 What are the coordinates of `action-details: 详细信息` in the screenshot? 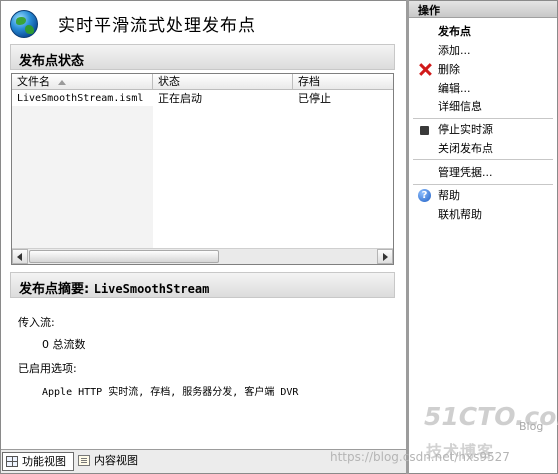 It's located at (460, 107).